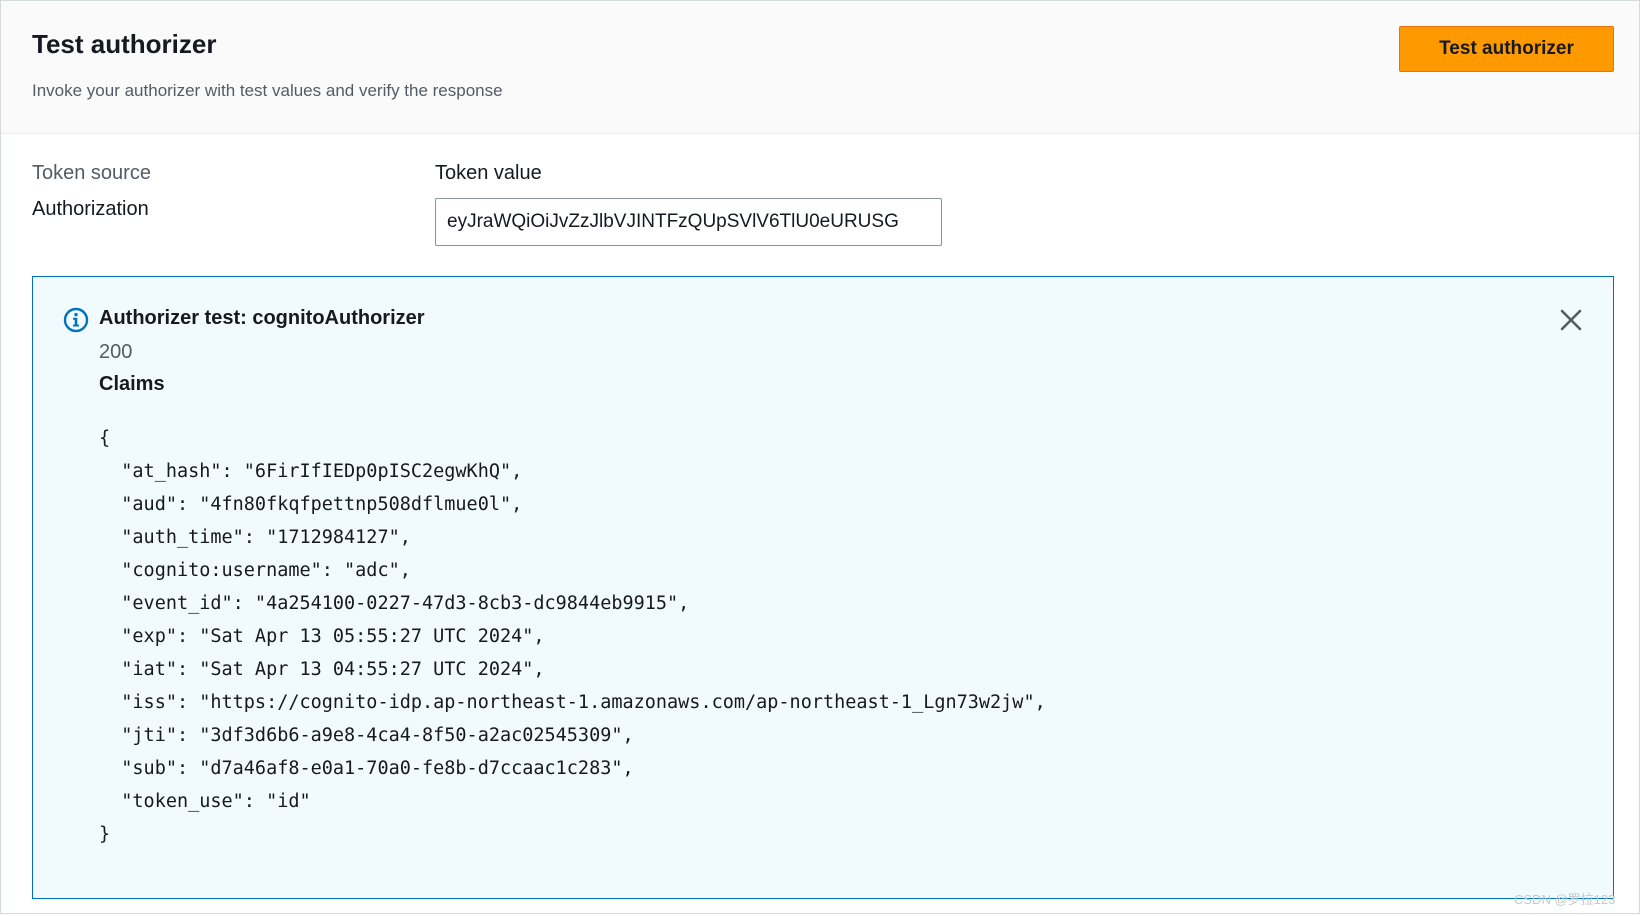 The width and height of the screenshot is (1642, 916). I want to click on status-code: 200, so click(116, 352).